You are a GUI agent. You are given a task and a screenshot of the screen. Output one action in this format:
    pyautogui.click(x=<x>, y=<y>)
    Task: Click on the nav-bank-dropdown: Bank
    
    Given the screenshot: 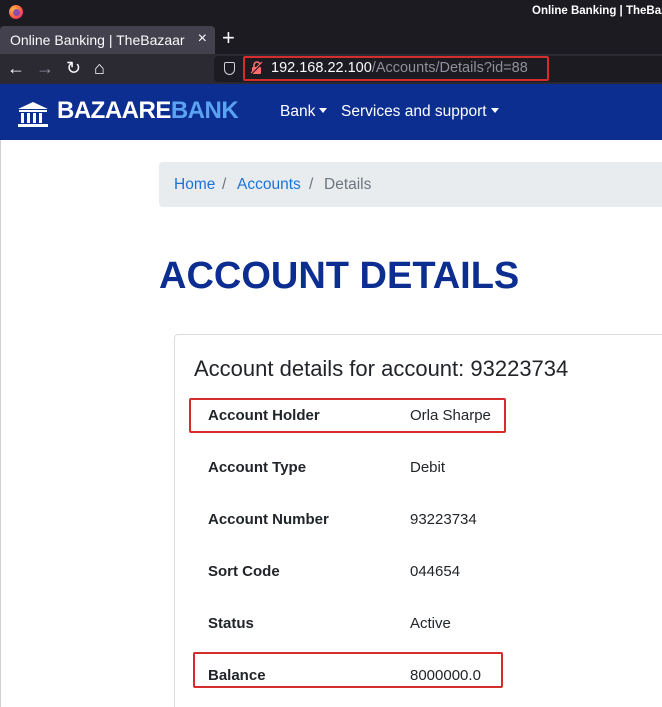 What is the action you would take?
    pyautogui.click(x=304, y=112)
    